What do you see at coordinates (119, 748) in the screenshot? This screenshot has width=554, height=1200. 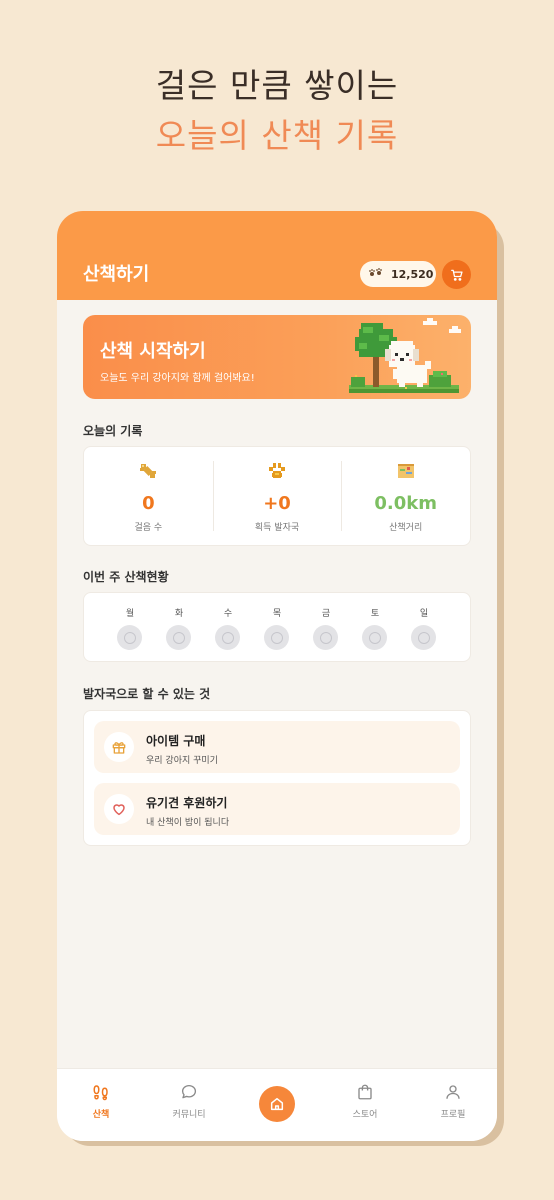 I see `gift-icon` at bounding box center [119, 748].